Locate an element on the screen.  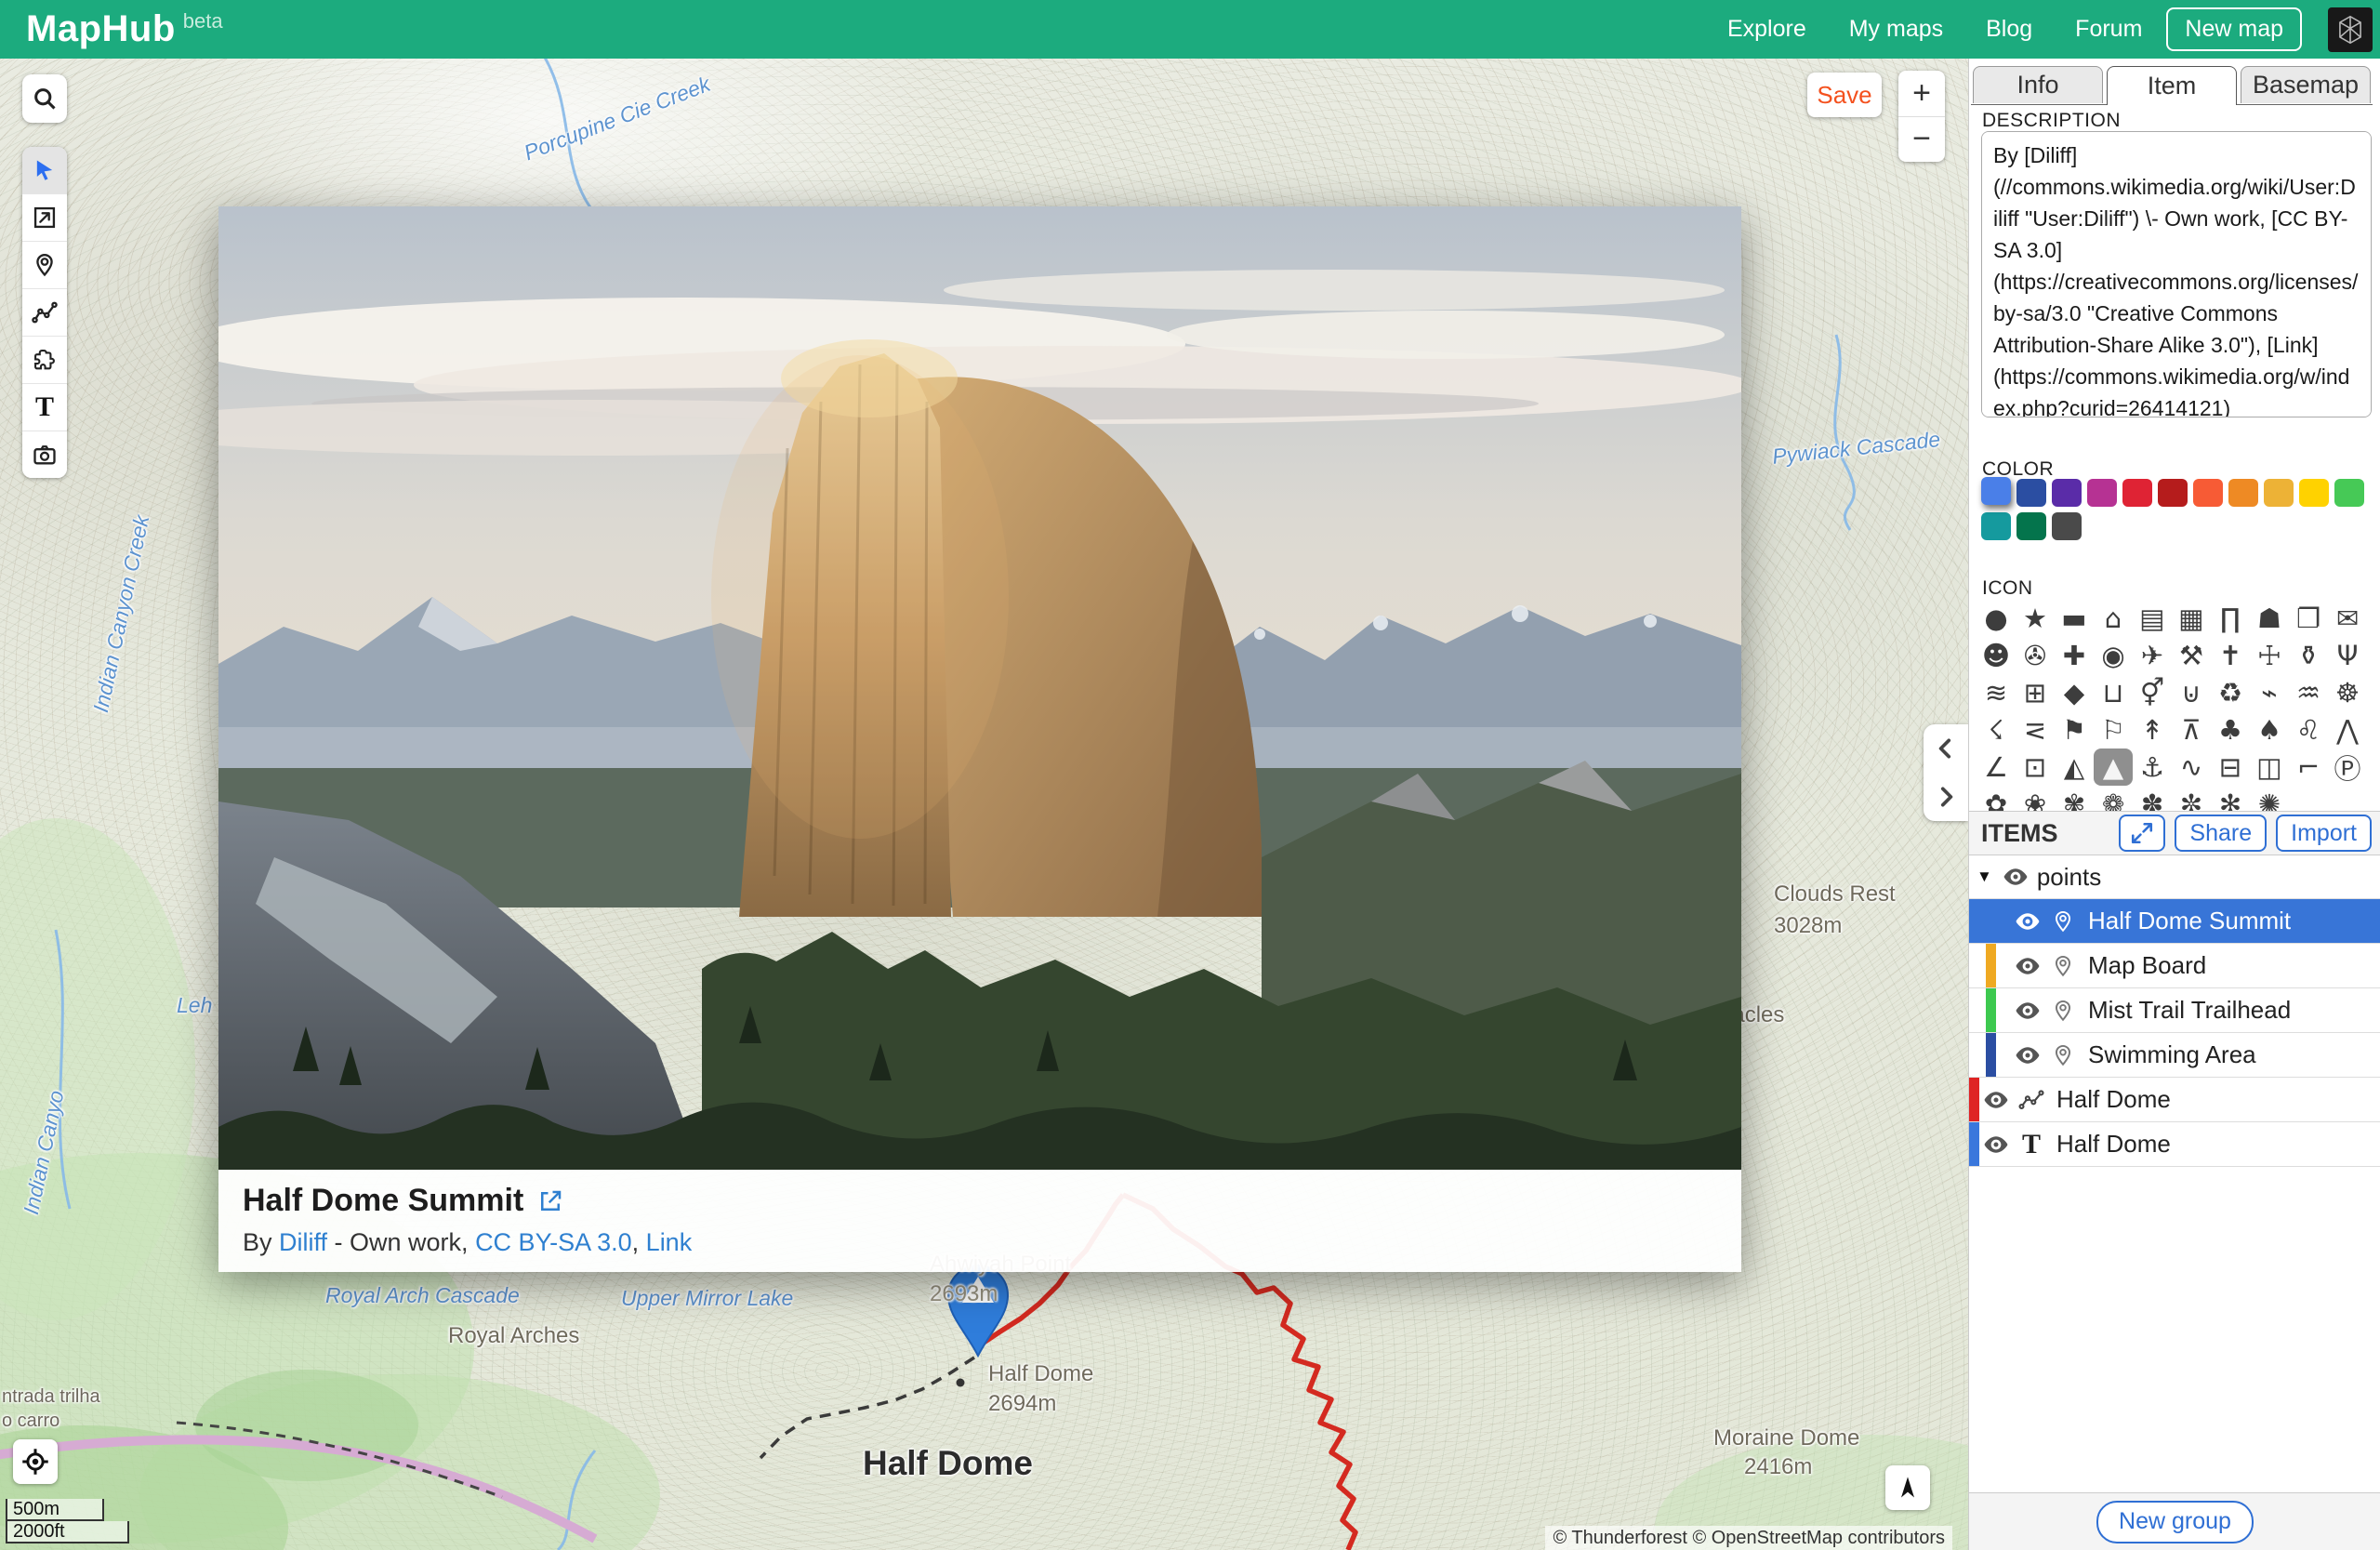
new-map-button: New map is located at coordinates (2234, 29).